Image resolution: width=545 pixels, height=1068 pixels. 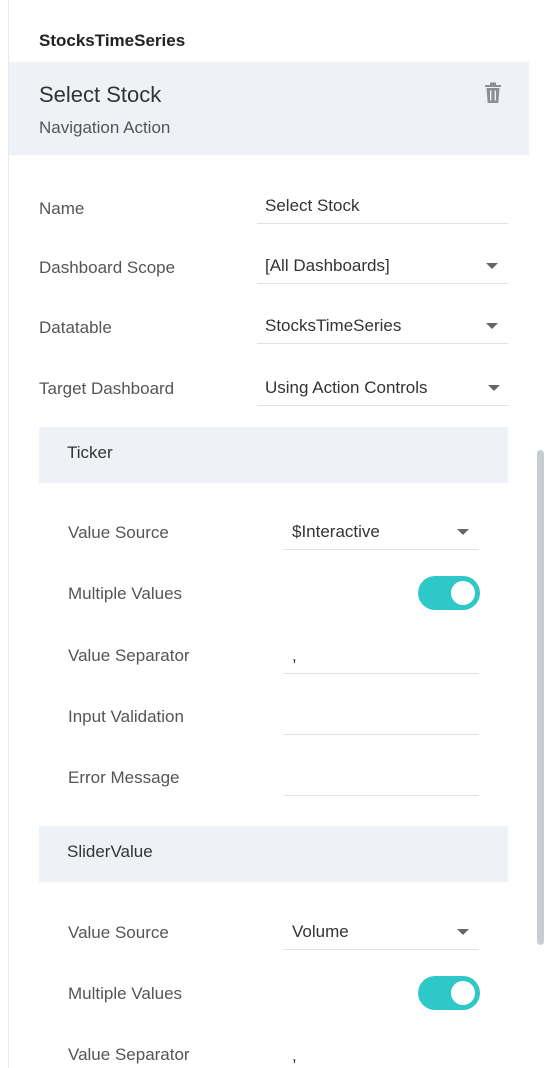 What do you see at coordinates (381, 532) in the screenshot?
I see `value-source-select: $Interactive` at bounding box center [381, 532].